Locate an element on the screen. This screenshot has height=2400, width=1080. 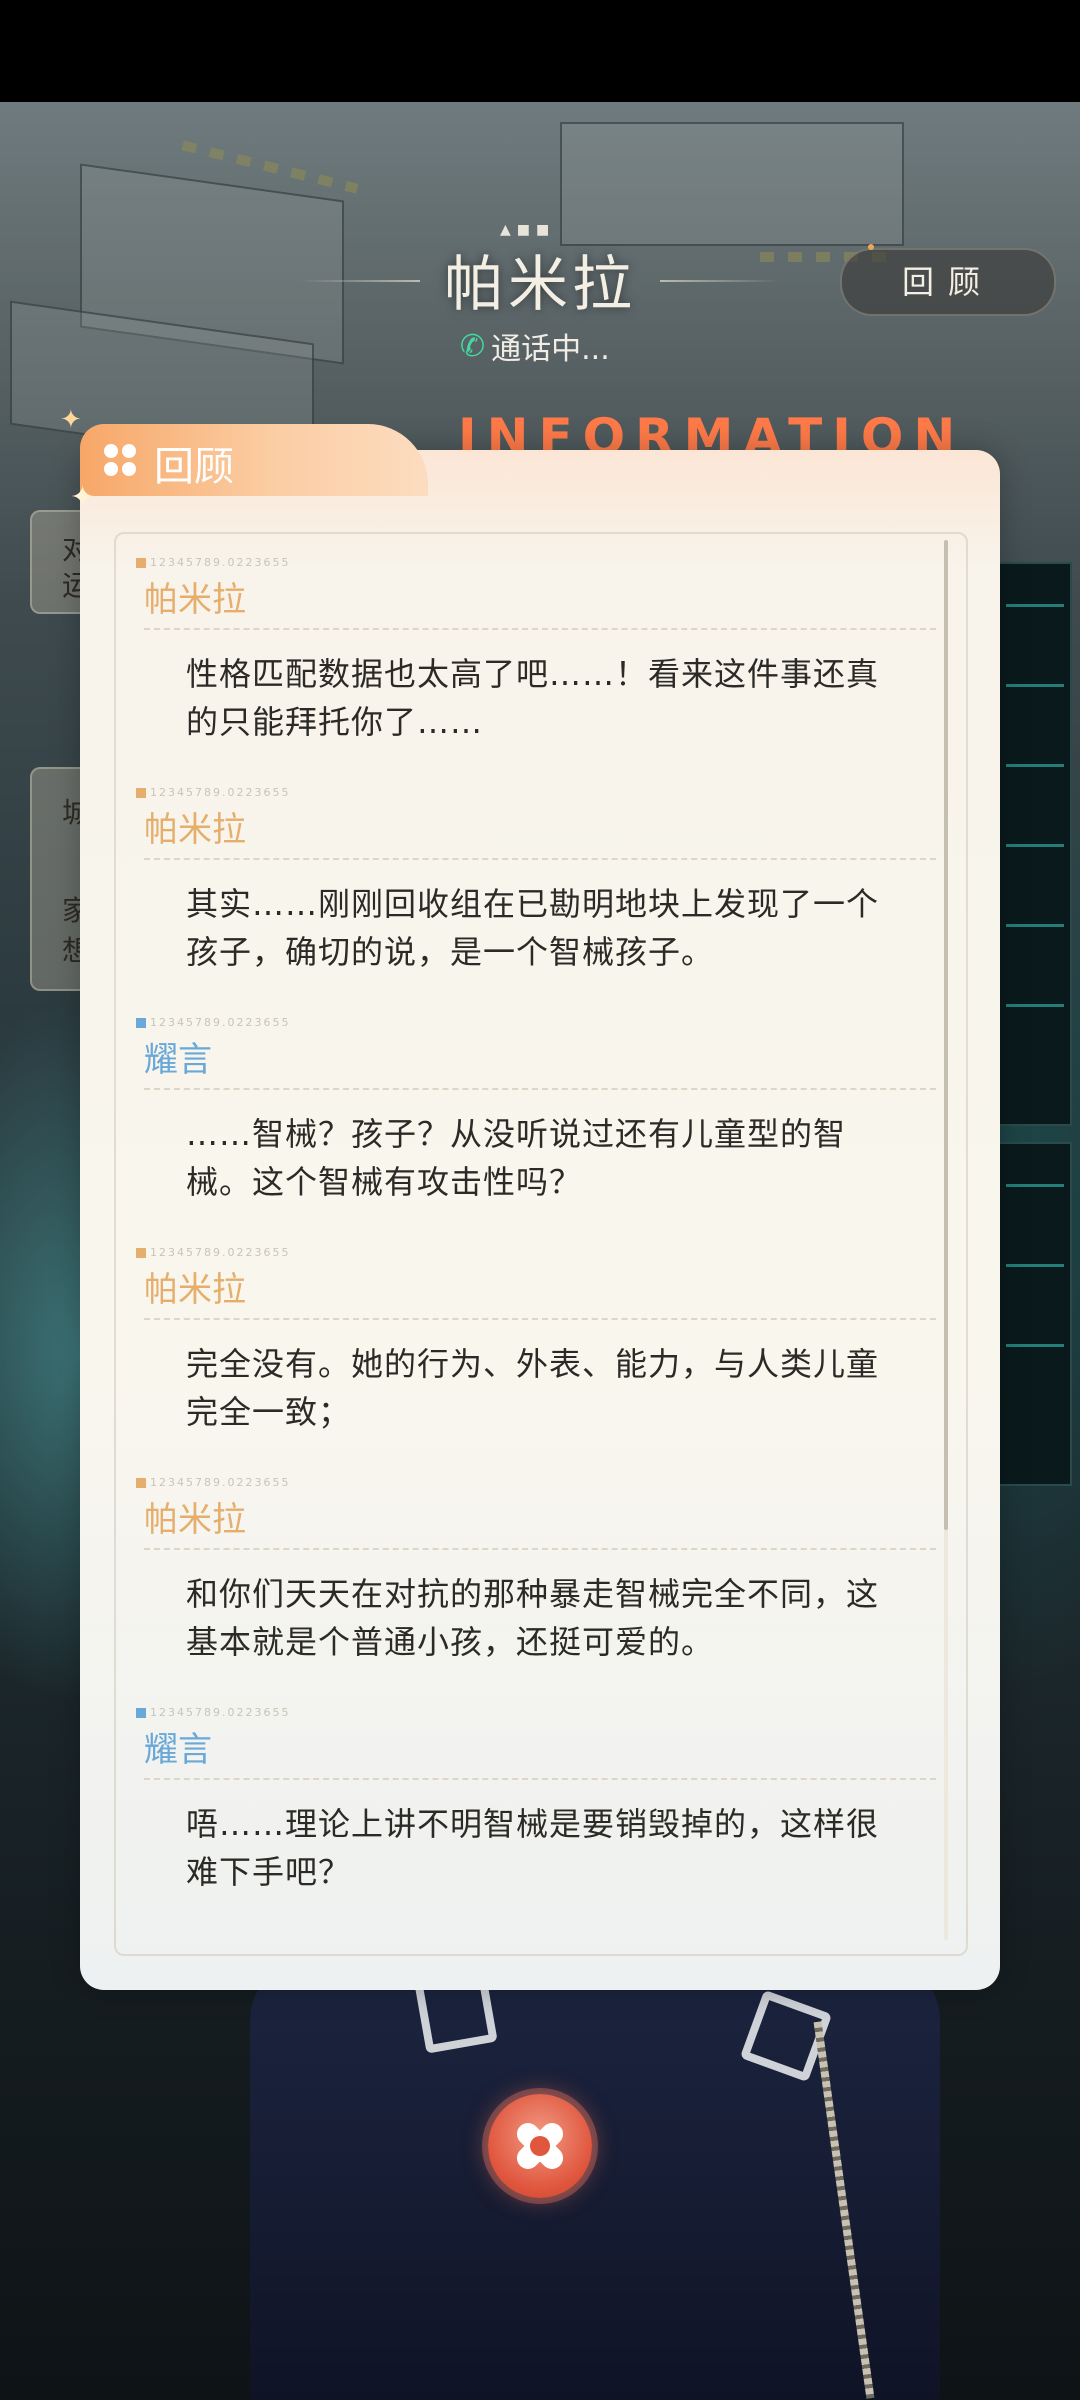
grid-icon is located at coordinates (121, 461).